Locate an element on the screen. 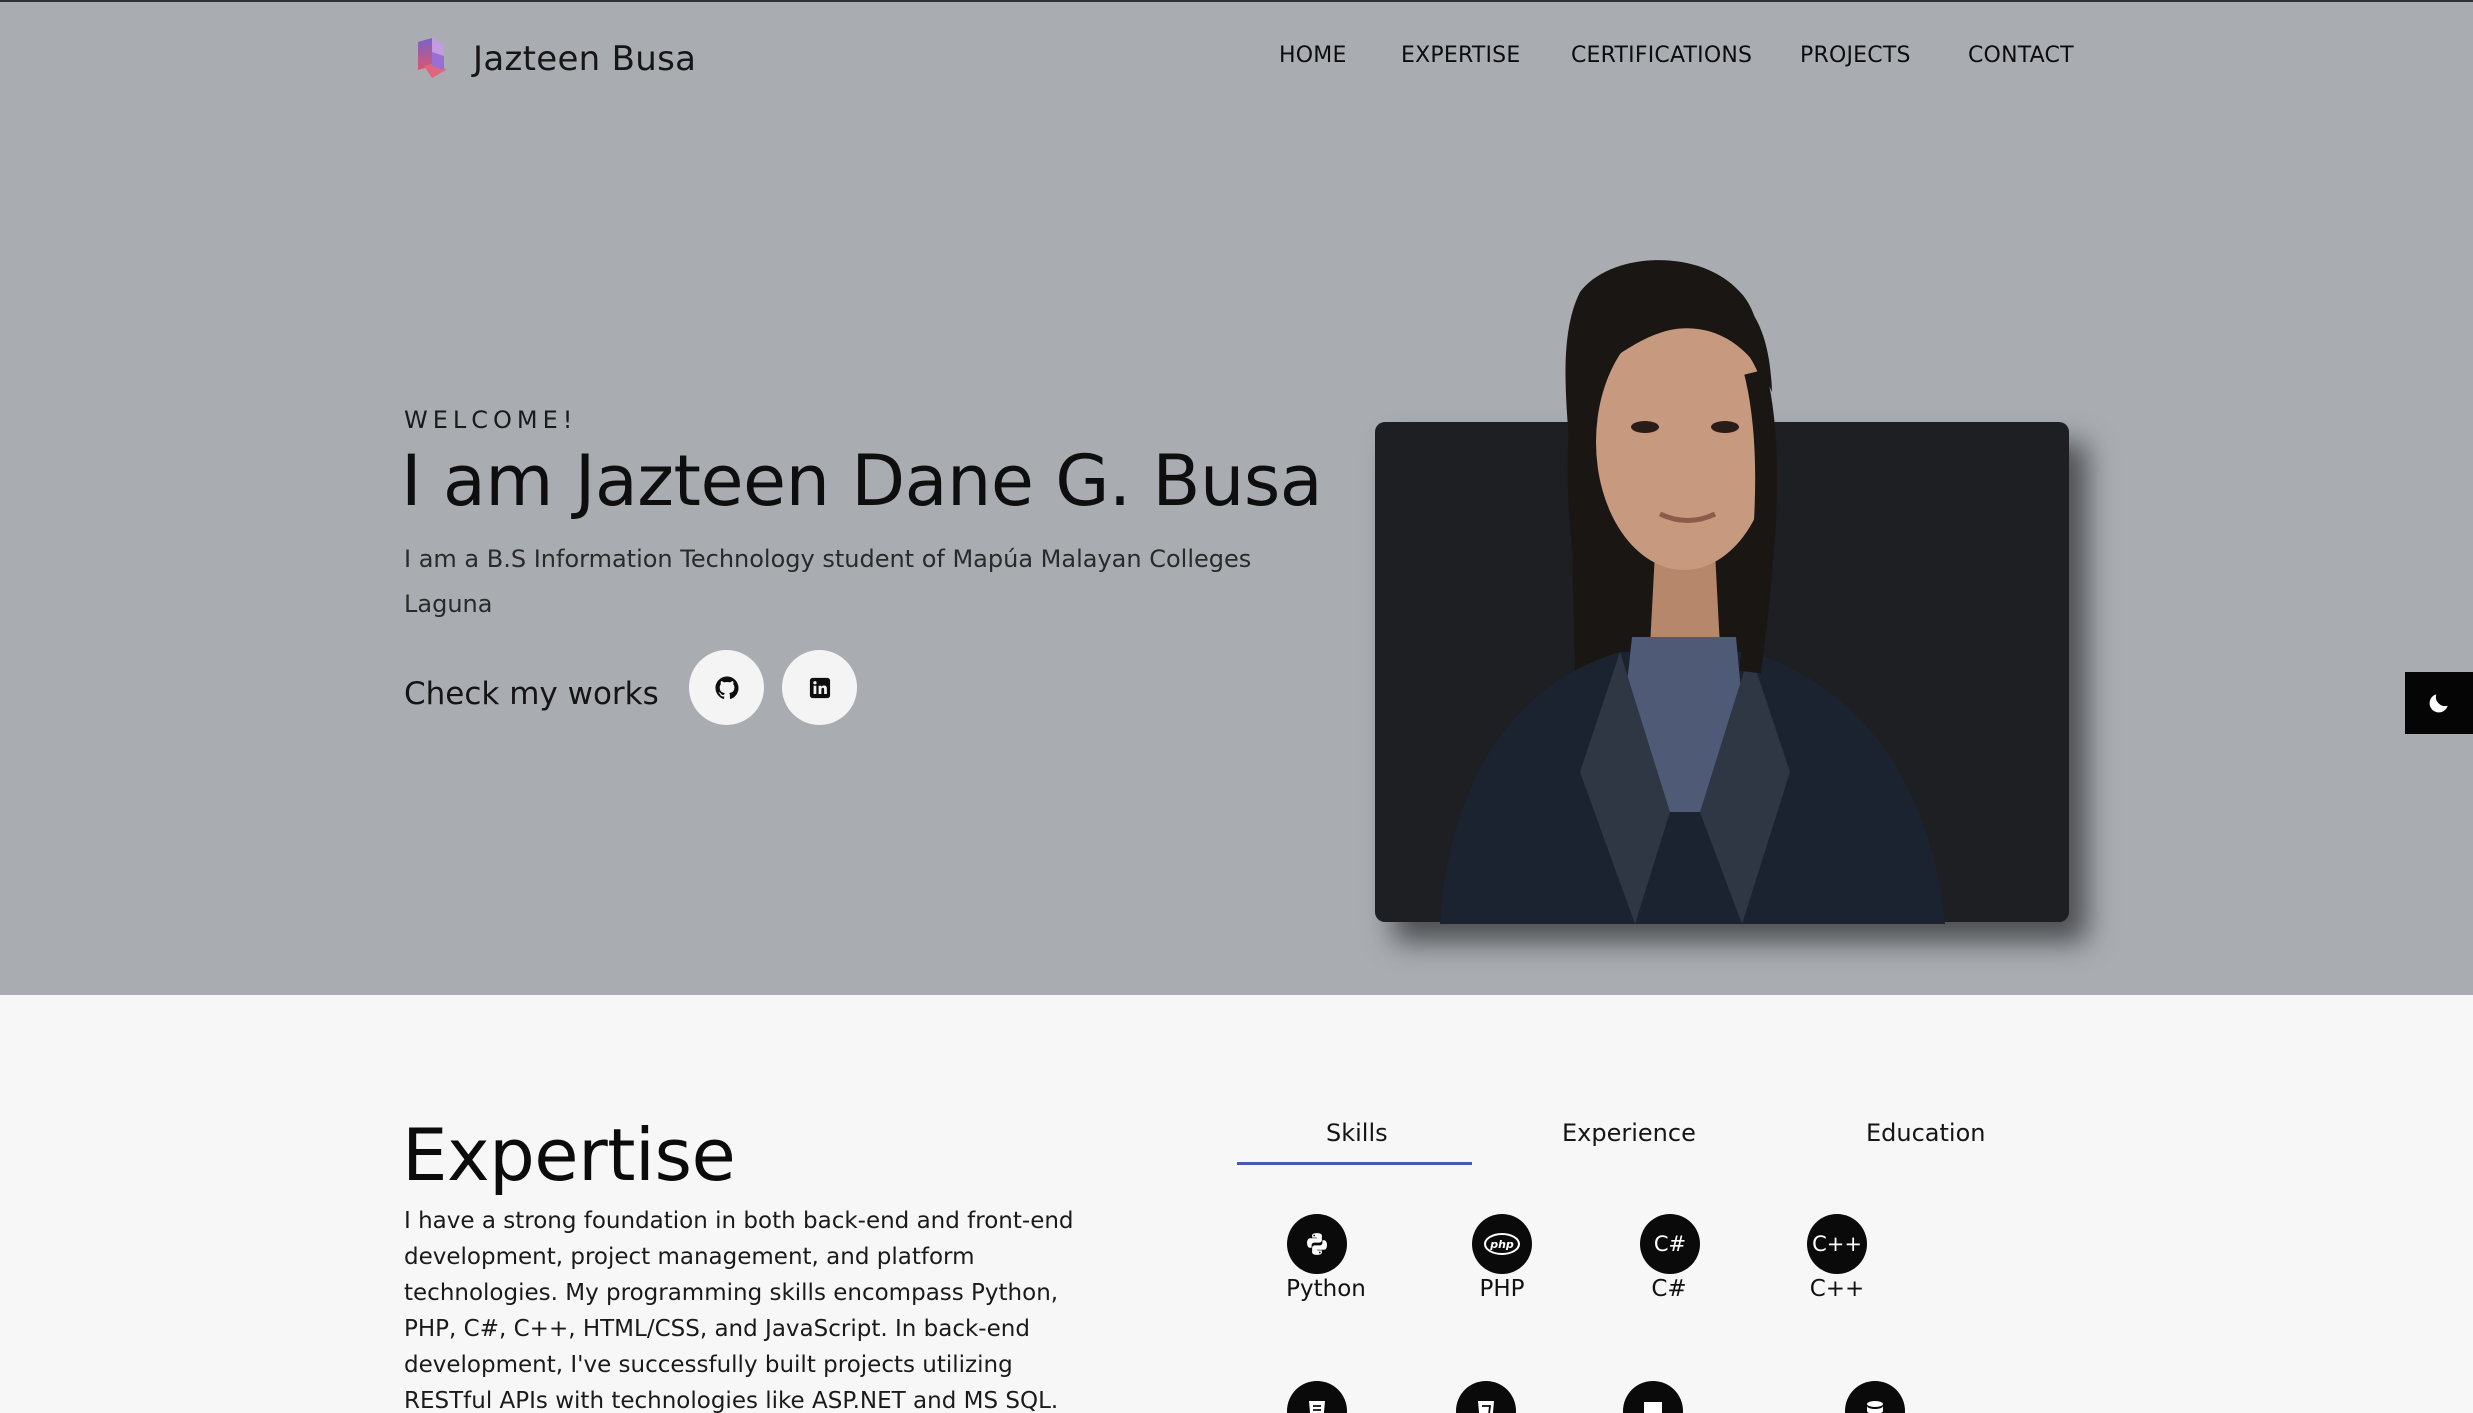  tab-skills: Skills is located at coordinates (1357, 1133).